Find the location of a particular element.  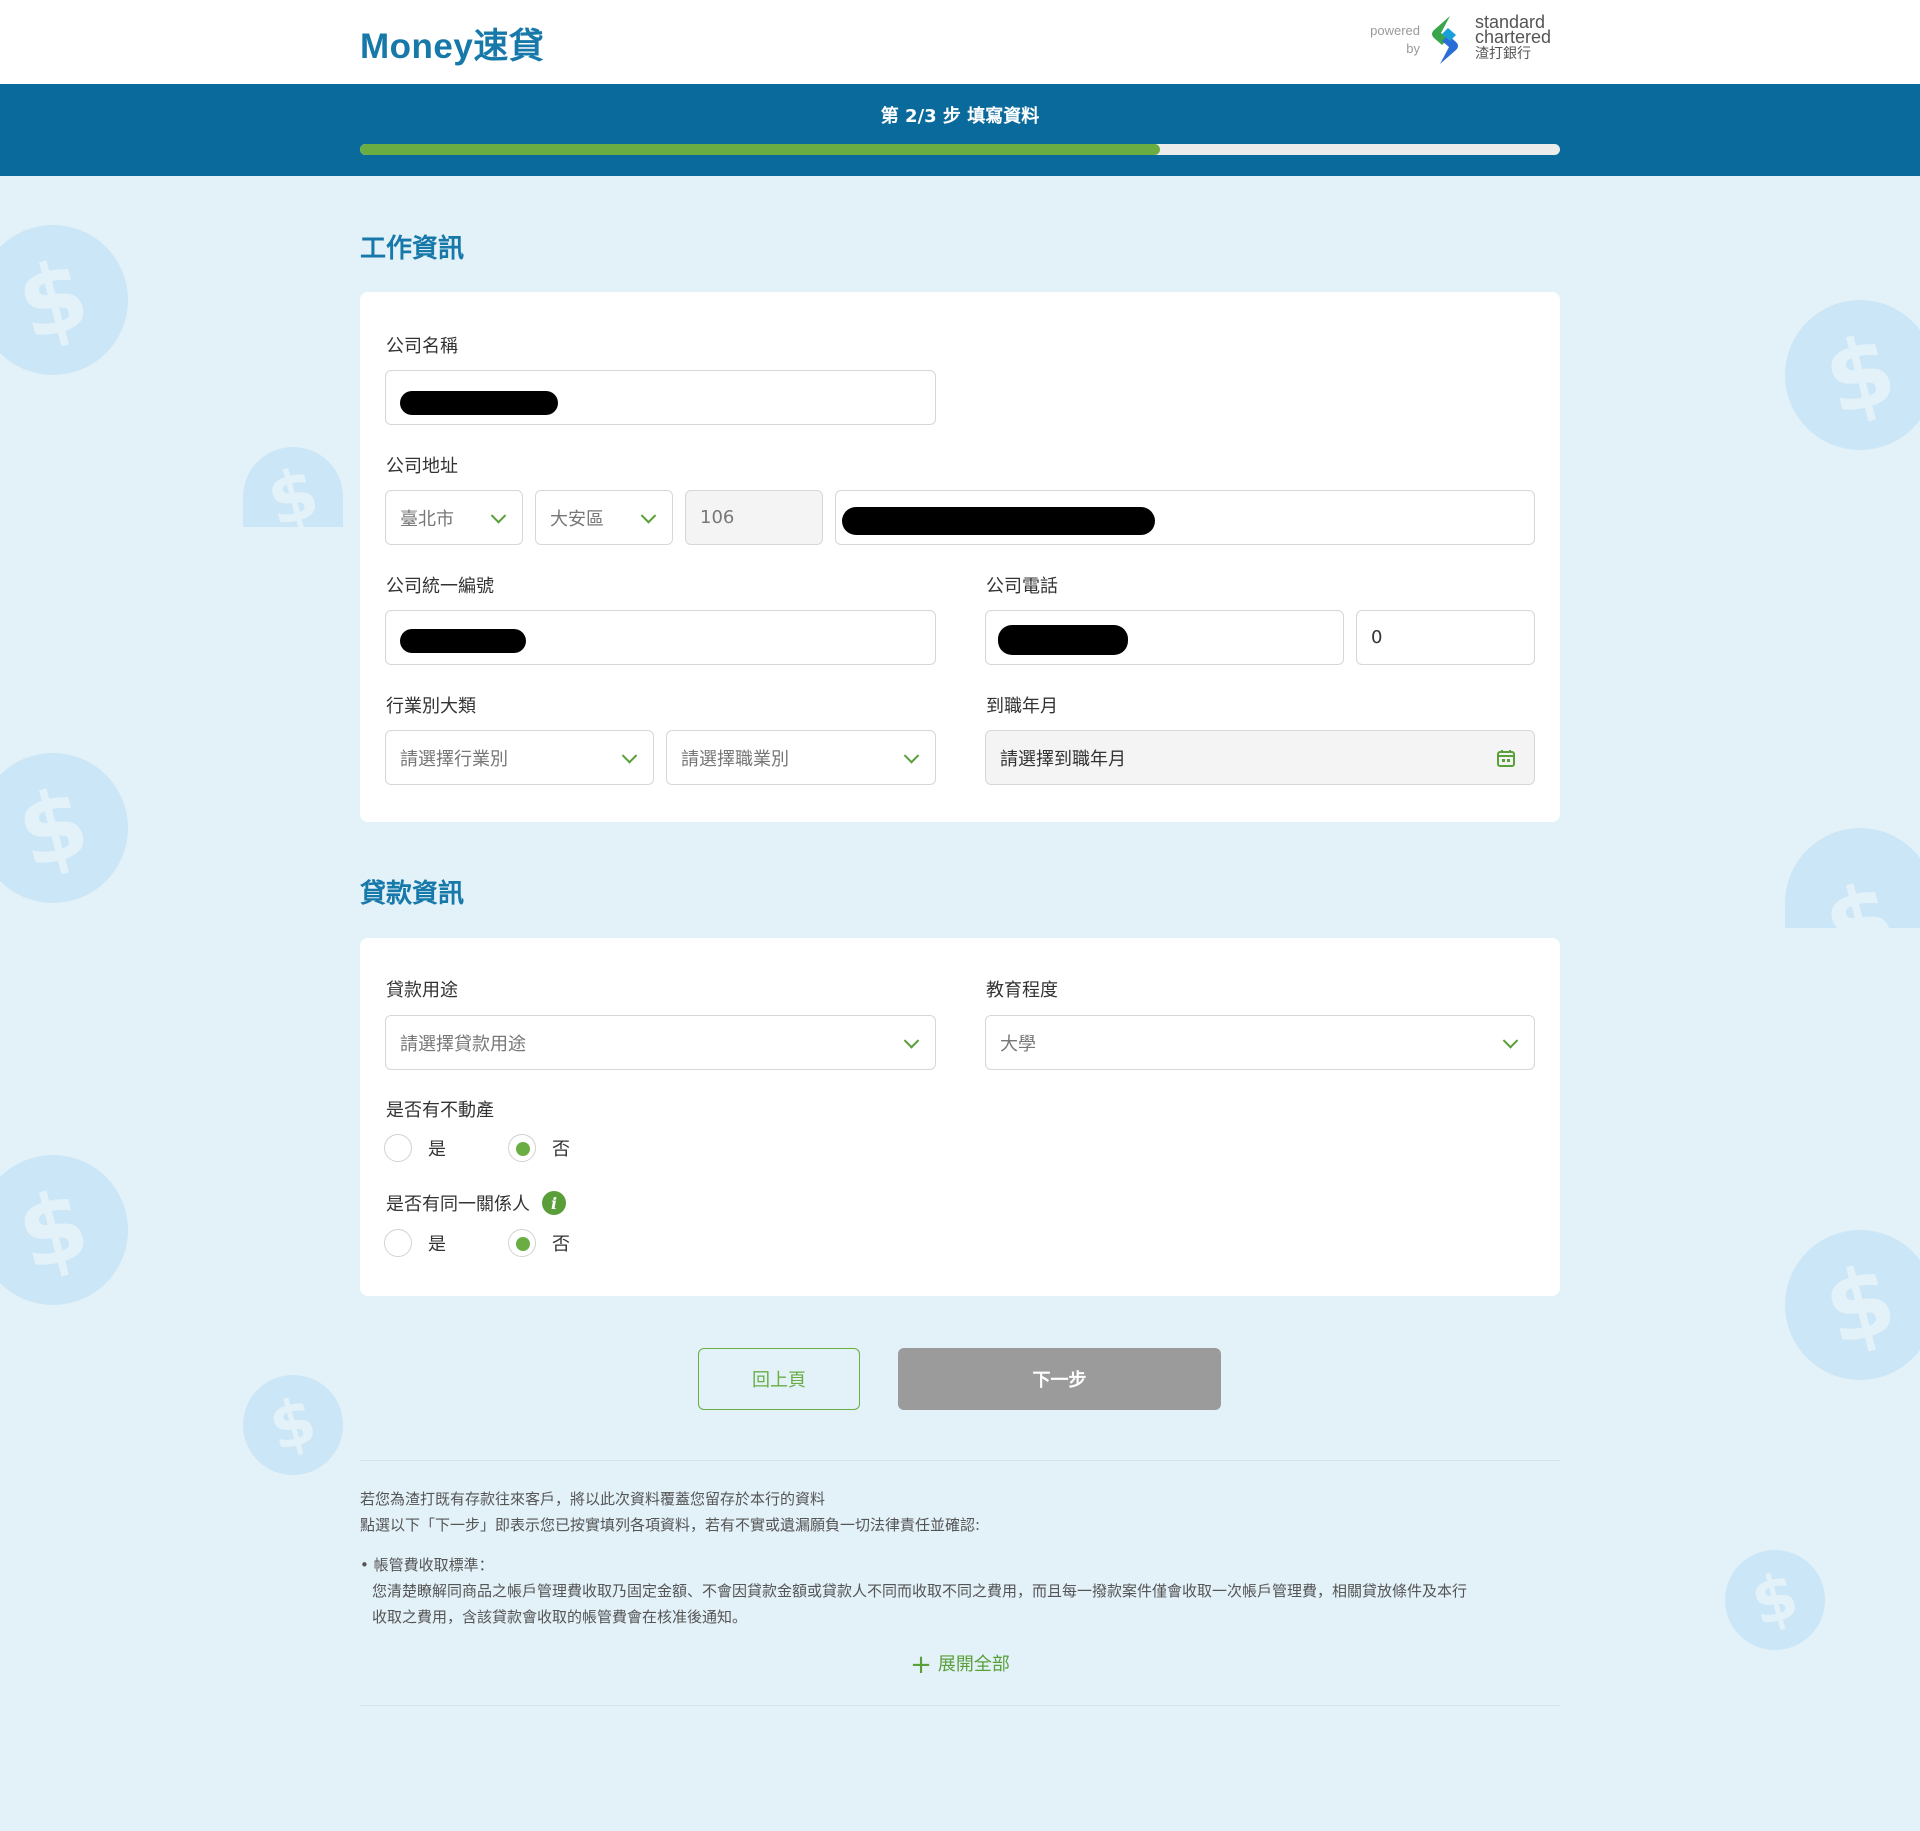

related-party-no-option: 否 is located at coordinates (539, 1243).